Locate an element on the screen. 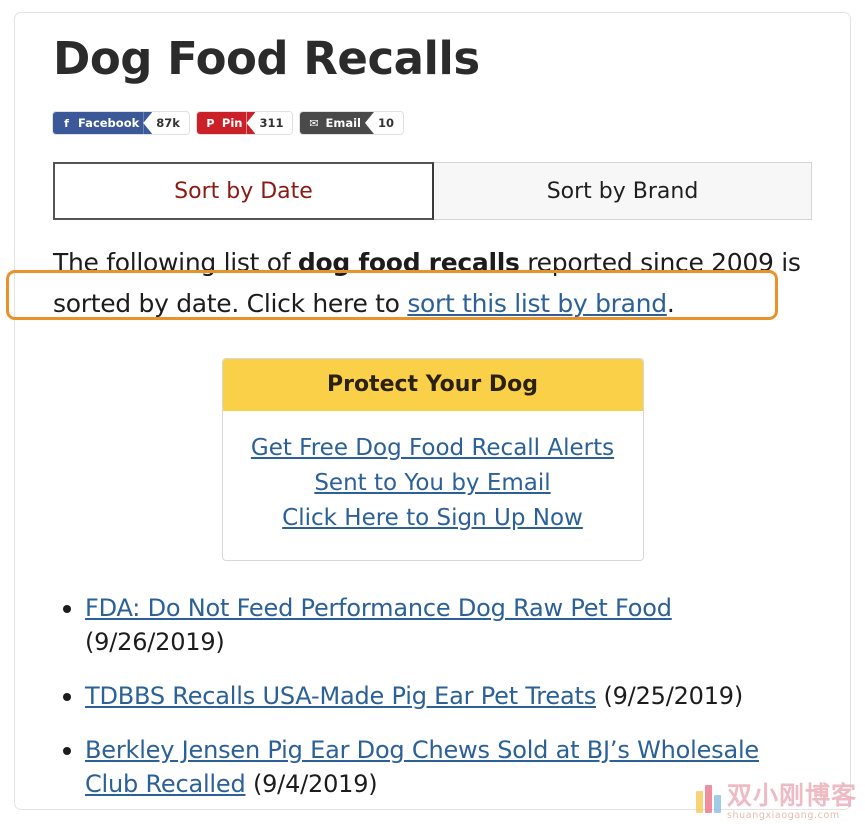 This screenshot has width=865, height=824. page-title: Dog Food Recalls is located at coordinates (266, 58).